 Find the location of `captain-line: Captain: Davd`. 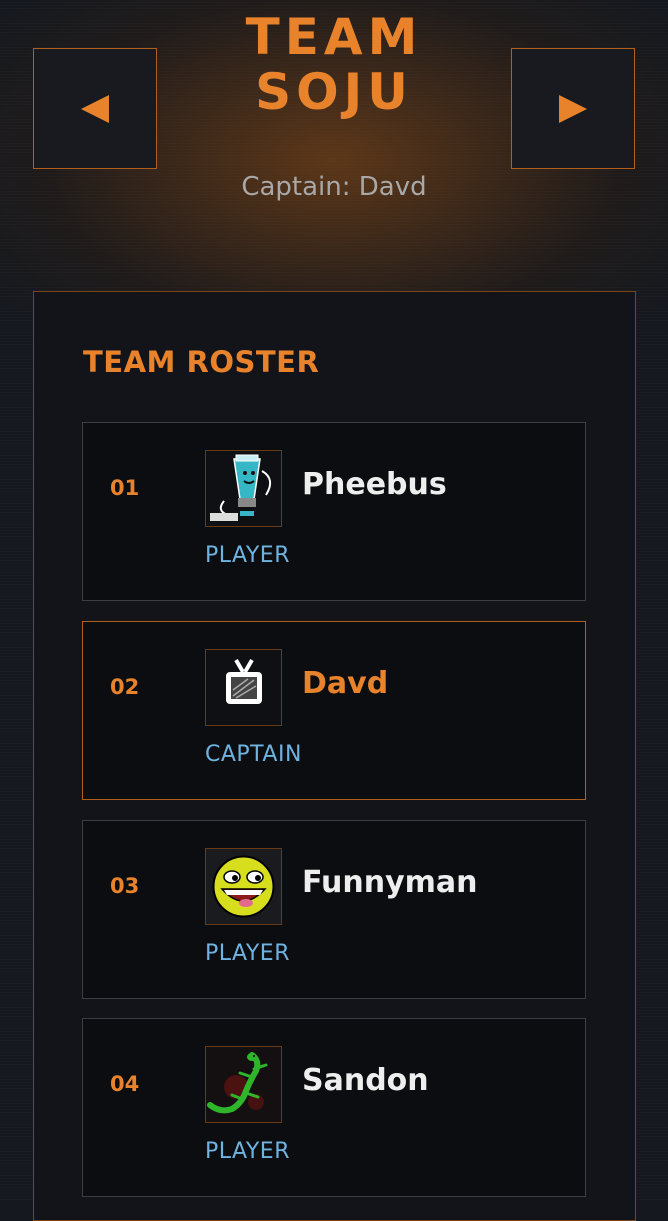

captain-line: Captain: Davd is located at coordinates (334, 187).